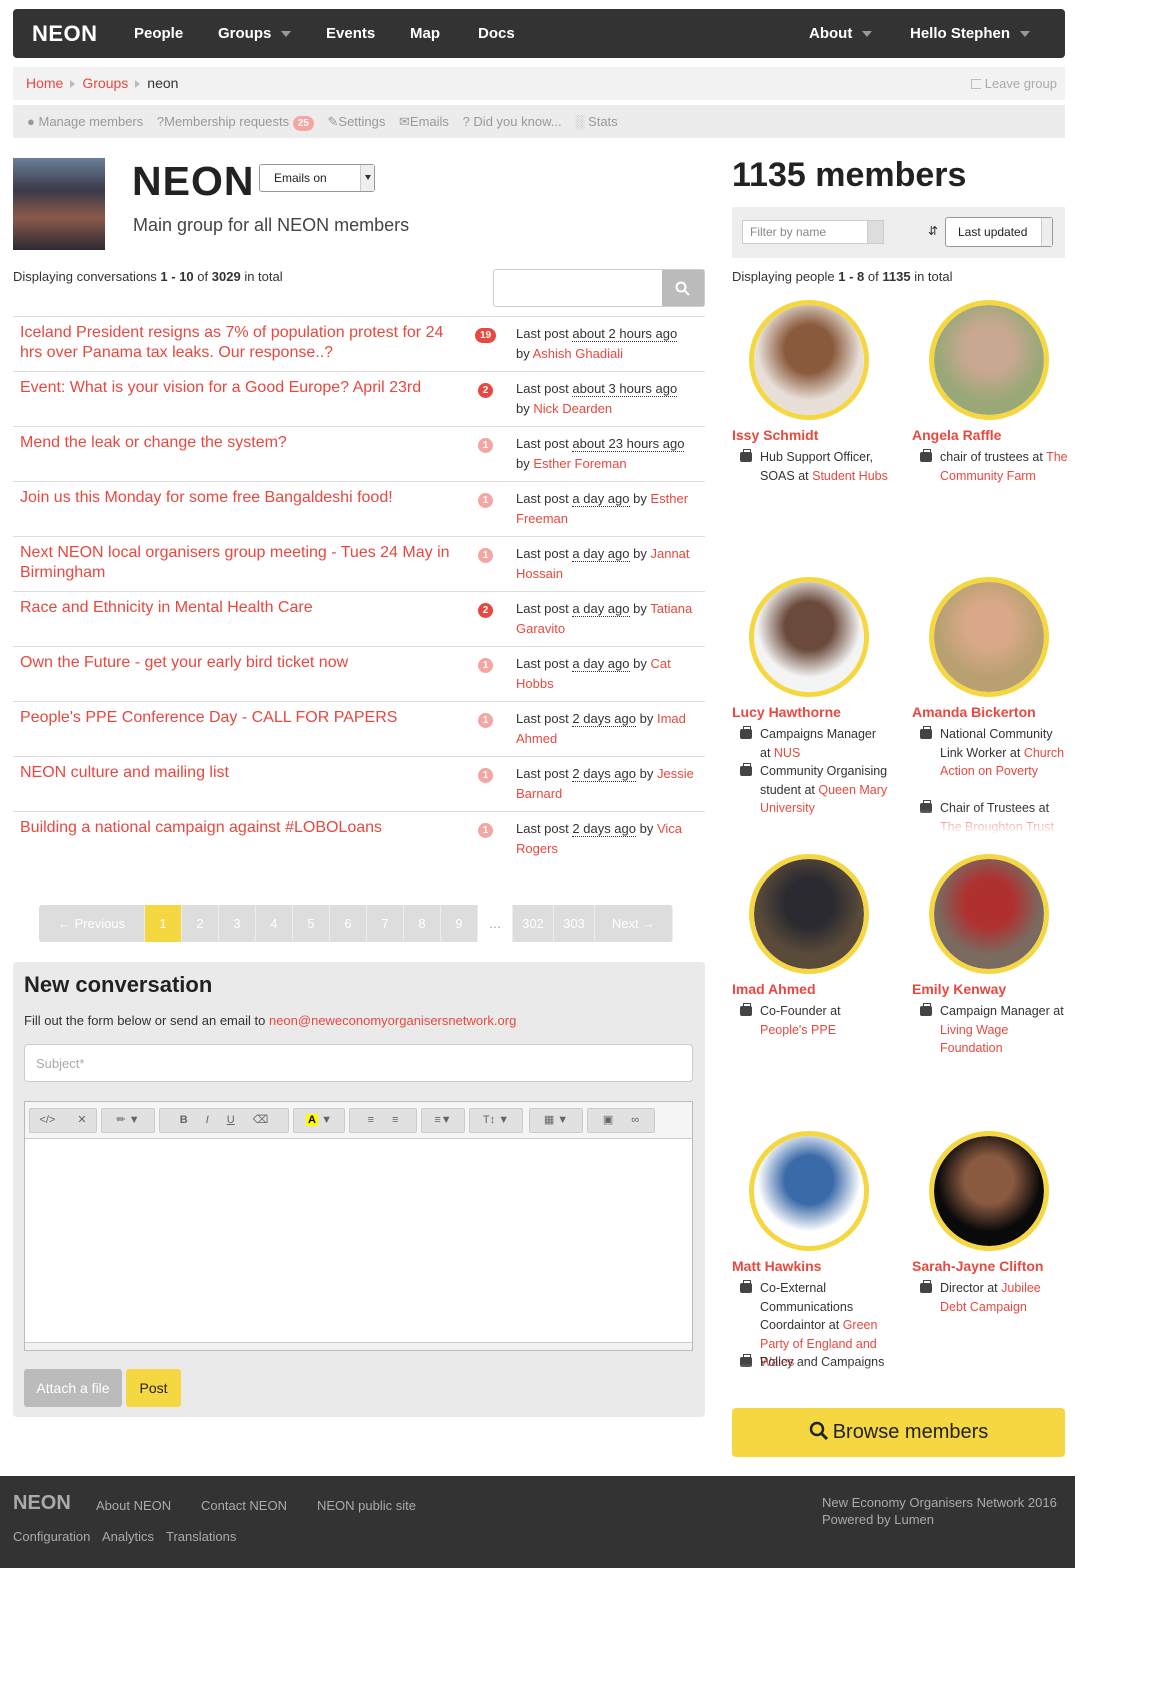 This screenshot has width=1165, height=1699. Describe the element at coordinates (579, 463) in the screenshot. I see `last-post-author-link: Esther Foreman` at that location.